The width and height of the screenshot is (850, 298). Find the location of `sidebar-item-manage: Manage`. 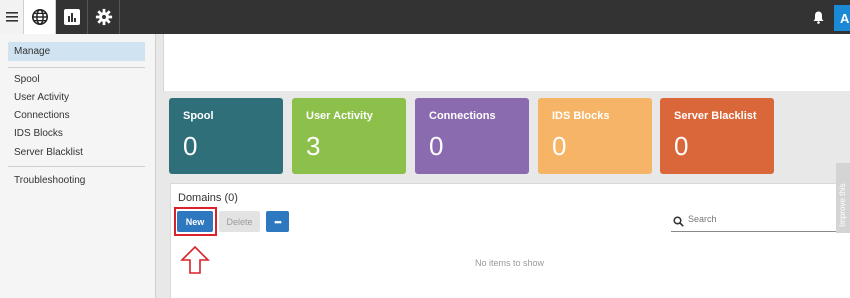

sidebar-item-manage: Manage is located at coordinates (76, 51).